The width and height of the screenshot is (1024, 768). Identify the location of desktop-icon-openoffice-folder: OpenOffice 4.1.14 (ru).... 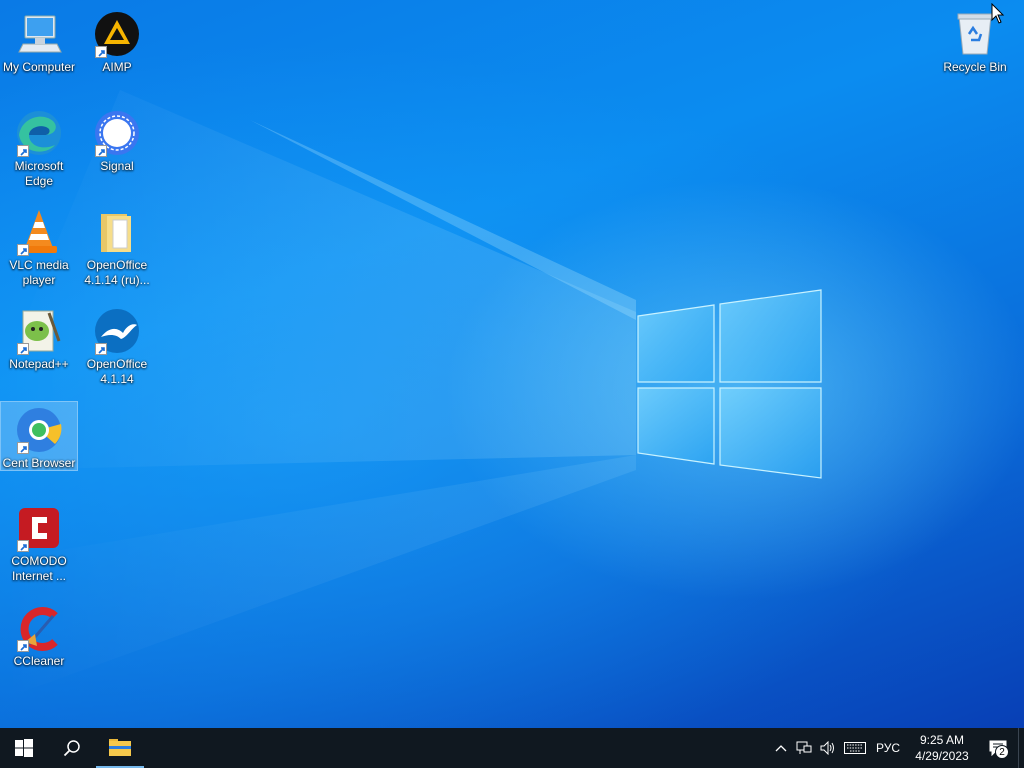
(117, 246).